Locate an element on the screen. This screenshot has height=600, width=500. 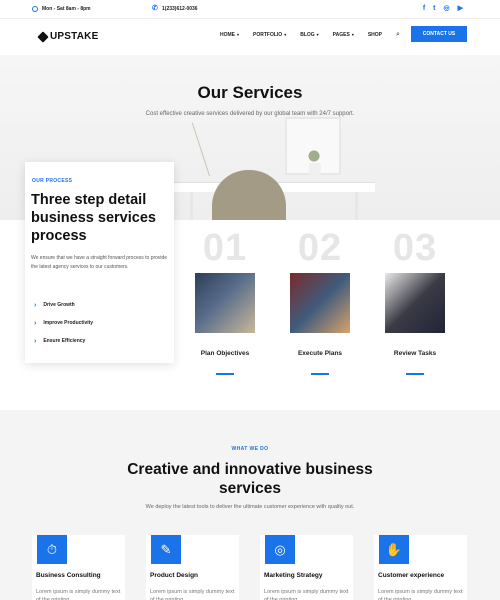
list-item-label: Ensure Efficiency is located at coordinates (64, 341).